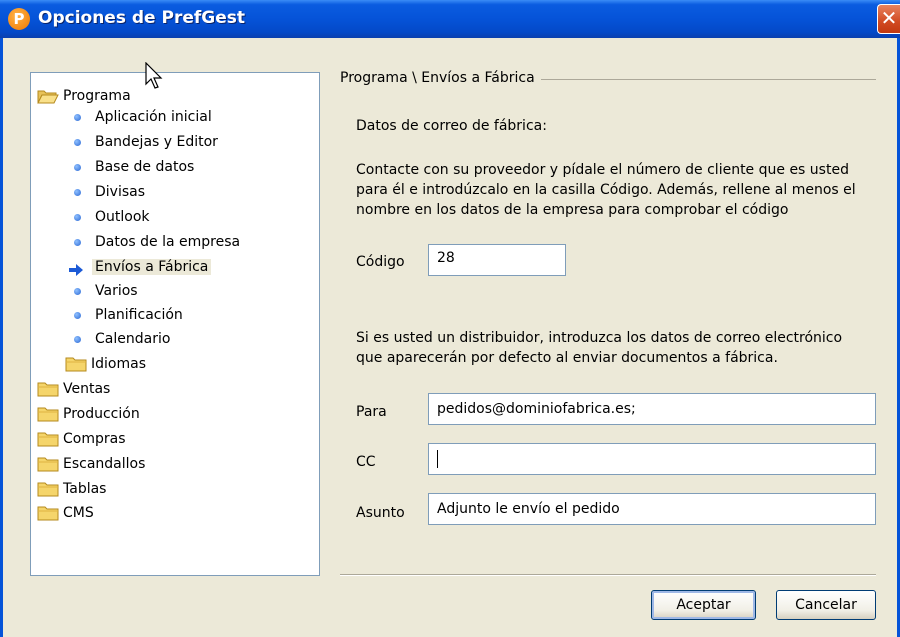 Image resolution: width=900 pixels, height=637 pixels. I want to click on tree-item-label: Idiomas, so click(118, 364).